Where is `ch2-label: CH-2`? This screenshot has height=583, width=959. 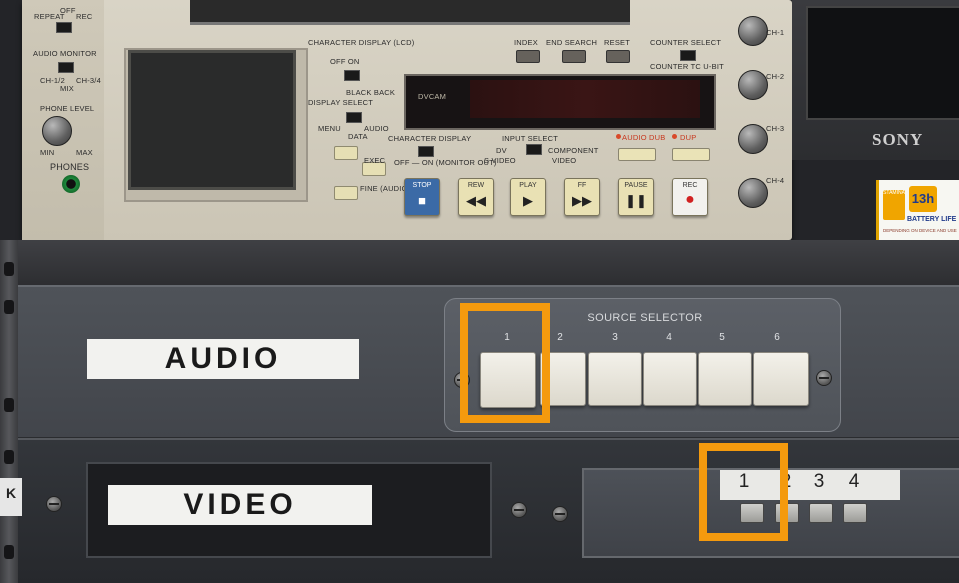
ch2-label: CH-2 is located at coordinates (775, 76).